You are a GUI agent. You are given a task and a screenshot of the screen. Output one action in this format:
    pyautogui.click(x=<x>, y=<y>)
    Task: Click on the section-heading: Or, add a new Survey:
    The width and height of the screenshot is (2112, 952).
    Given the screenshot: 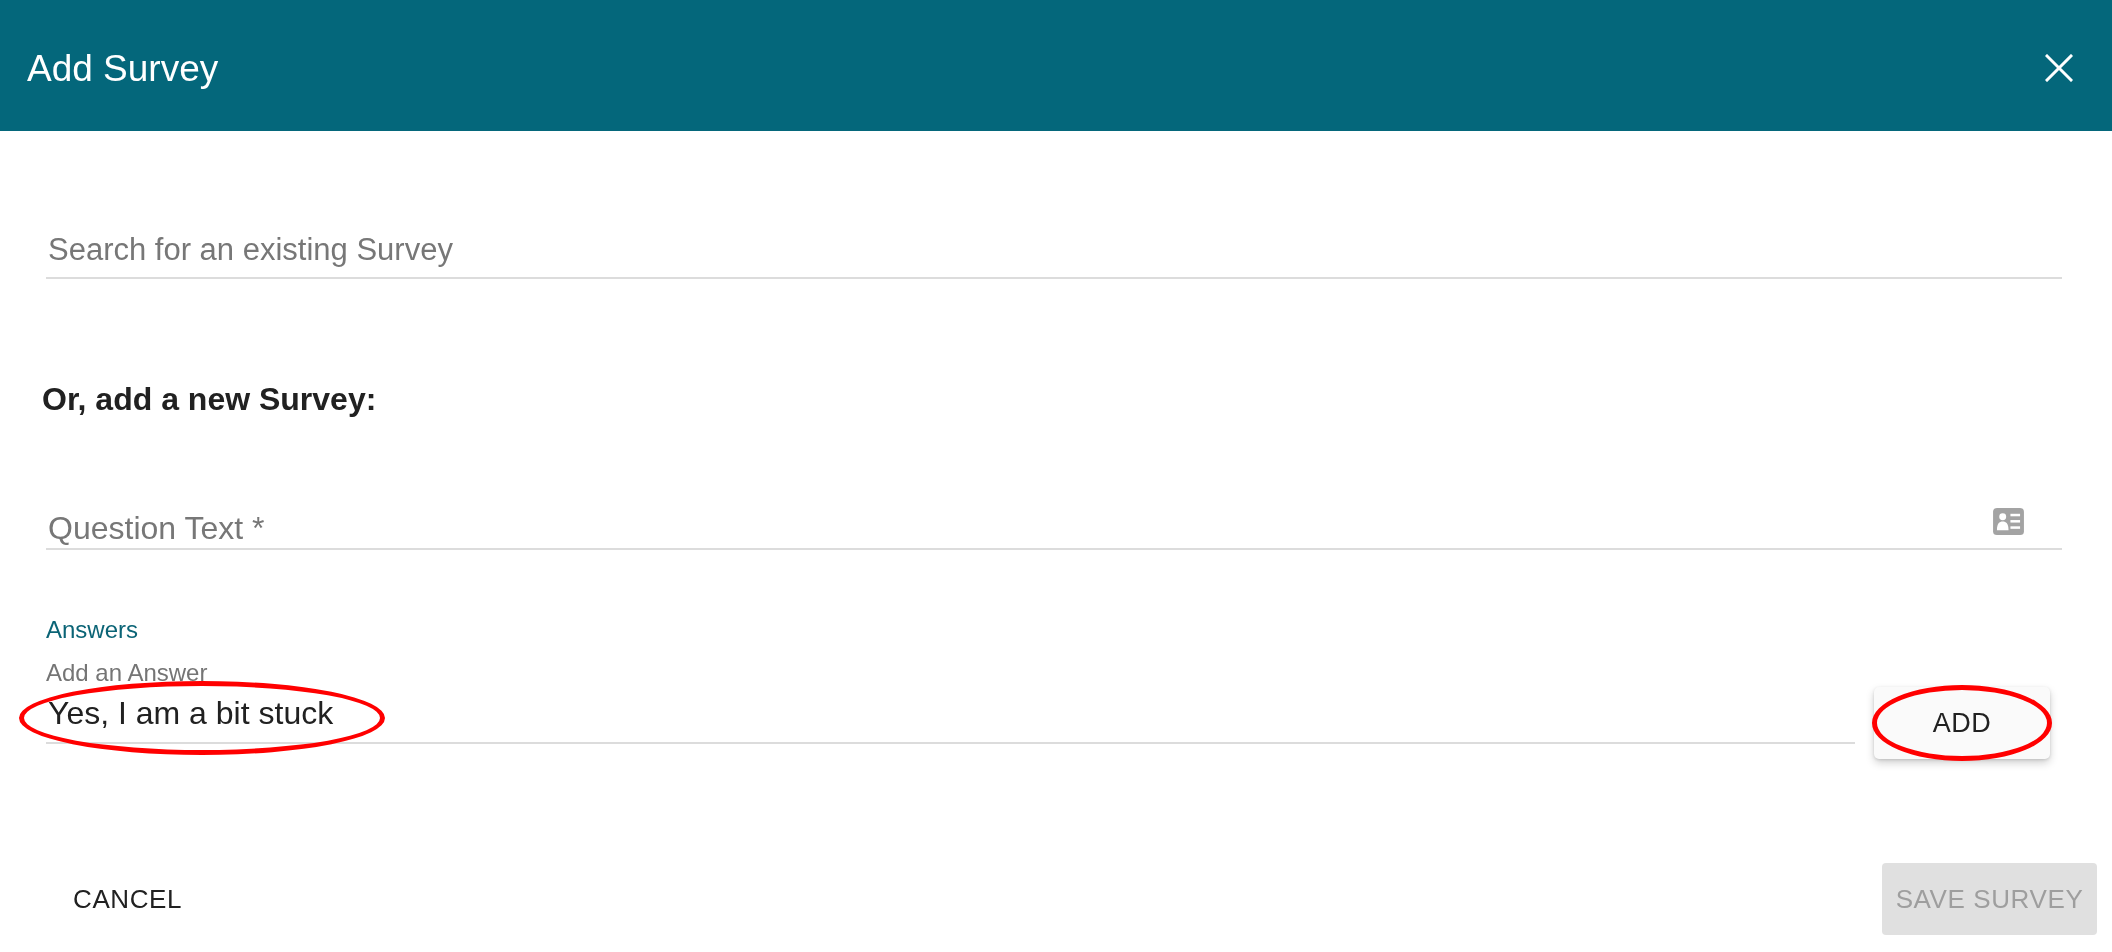 What is the action you would take?
    pyautogui.click(x=210, y=399)
    